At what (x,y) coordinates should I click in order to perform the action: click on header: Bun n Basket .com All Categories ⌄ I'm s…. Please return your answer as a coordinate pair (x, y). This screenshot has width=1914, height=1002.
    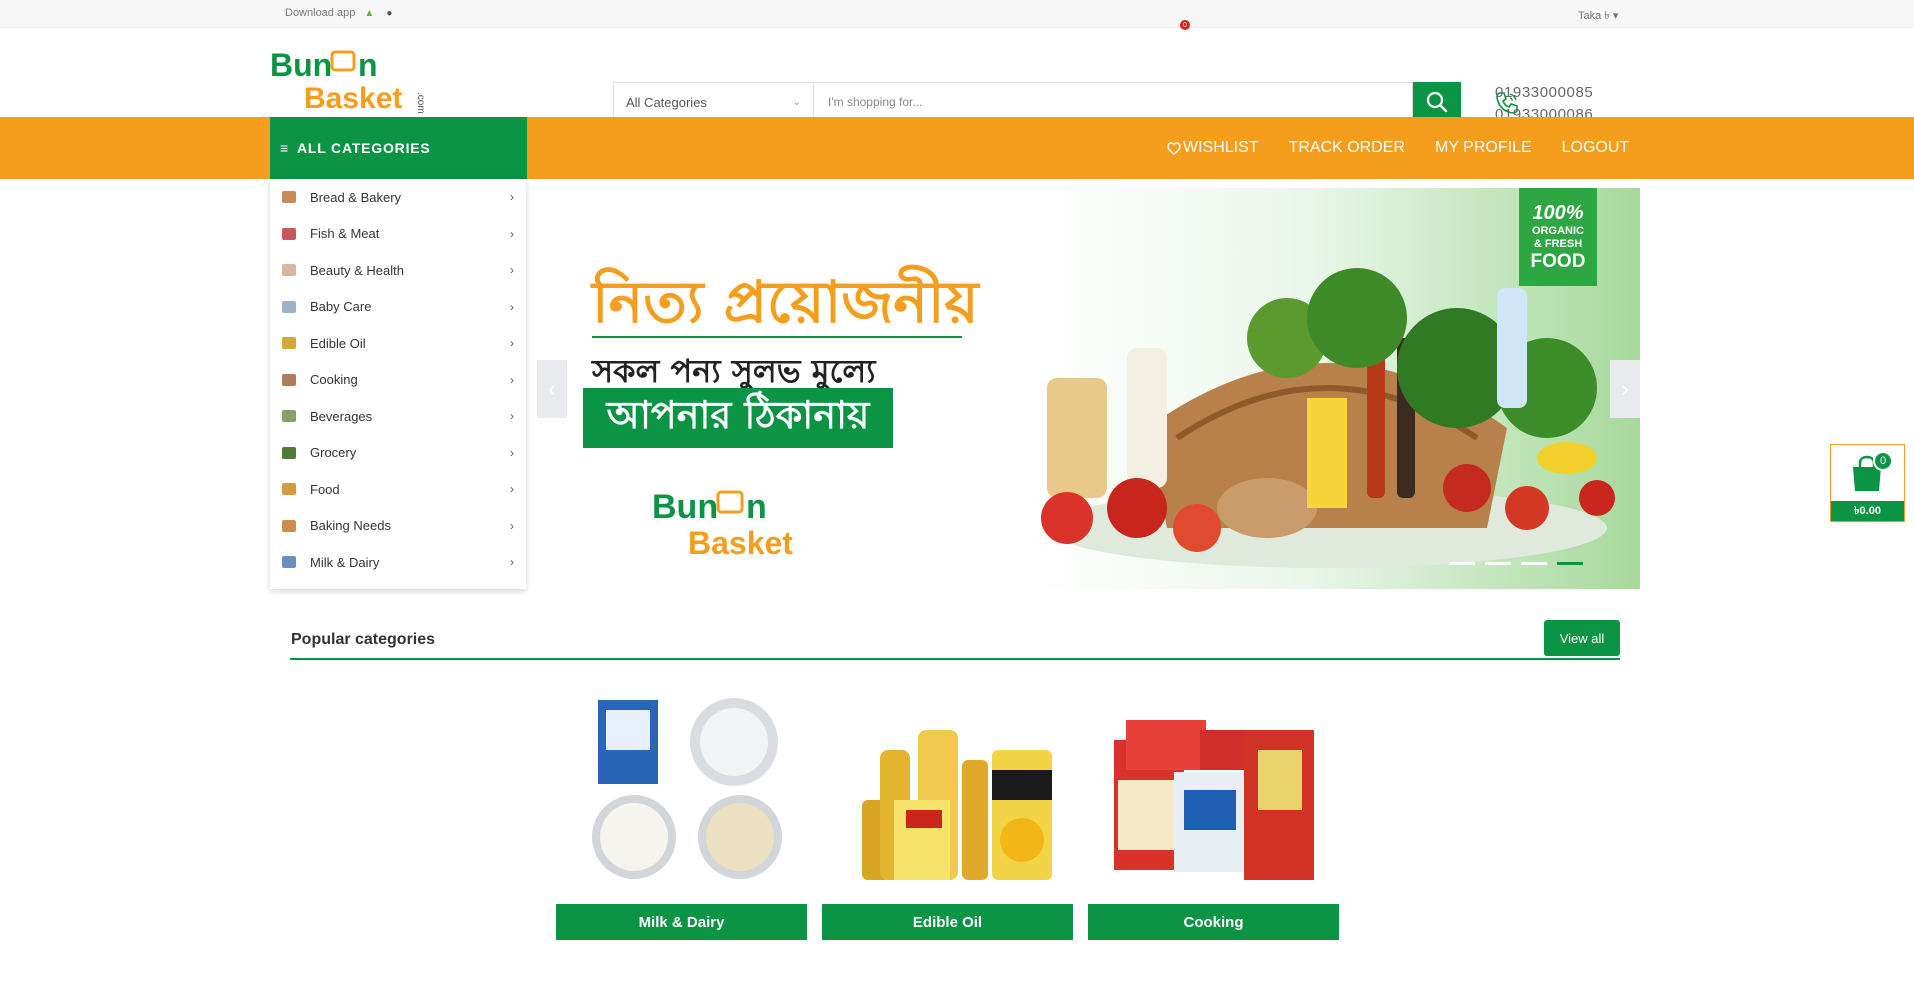
    Looking at the image, I should click on (957, 75).